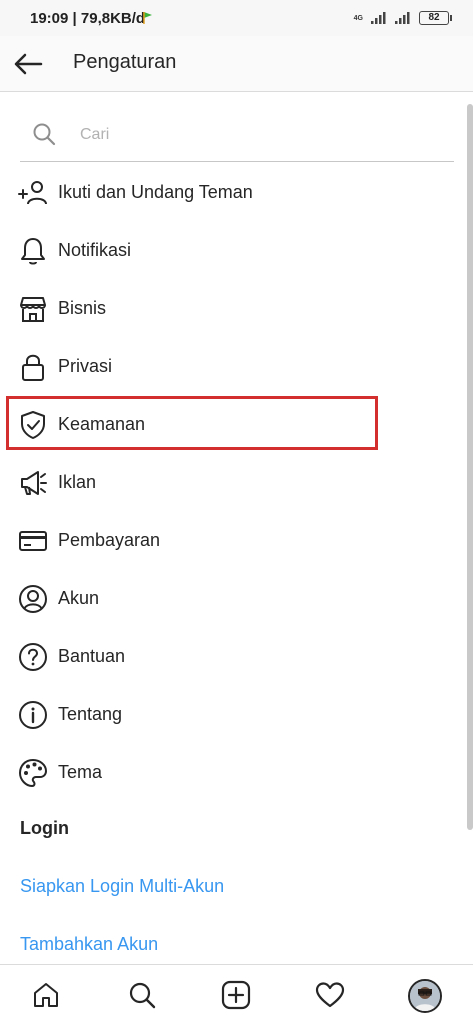  I want to click on menu-item-notifications: Notifikasi, so click(233, 251).